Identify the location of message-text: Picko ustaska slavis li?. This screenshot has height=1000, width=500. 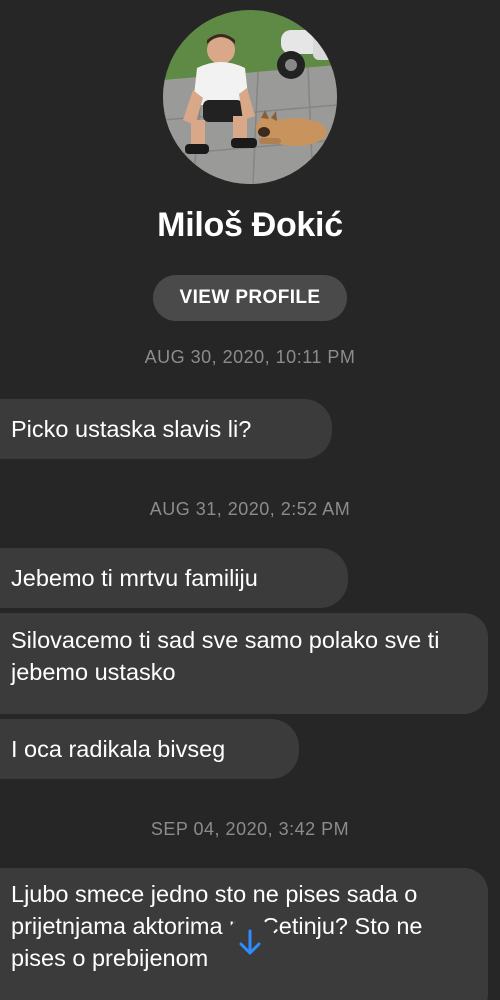
(131, 429).